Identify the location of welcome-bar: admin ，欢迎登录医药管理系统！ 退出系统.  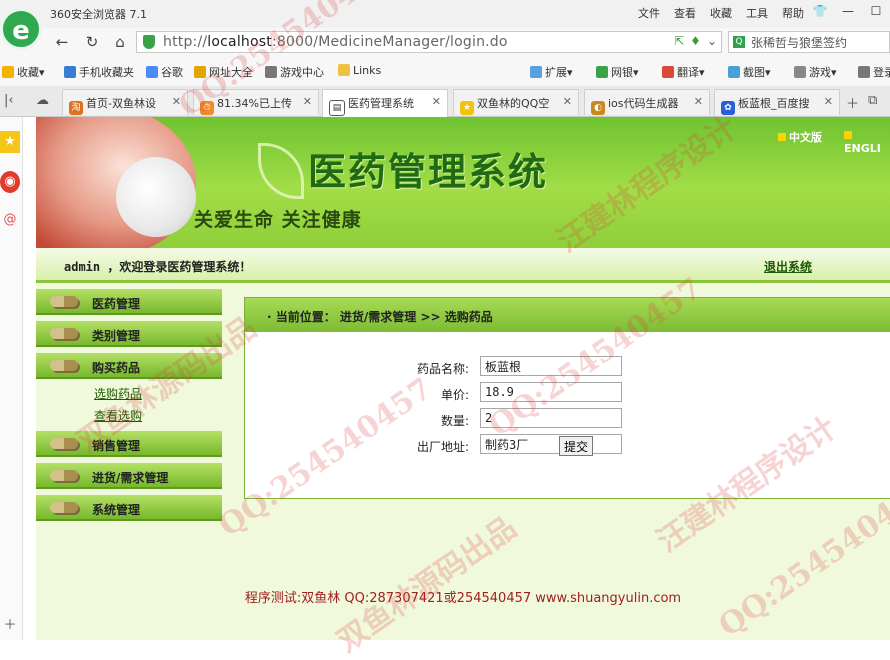
(463, 265).